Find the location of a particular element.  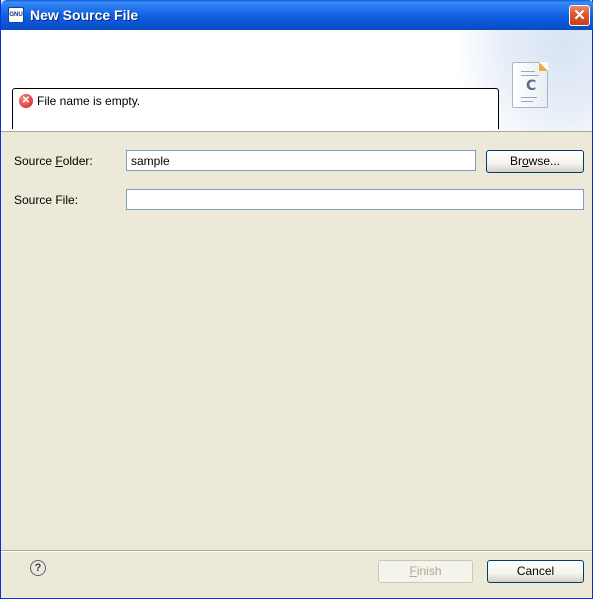

source-folder-input is located at coordinates (301, 160).